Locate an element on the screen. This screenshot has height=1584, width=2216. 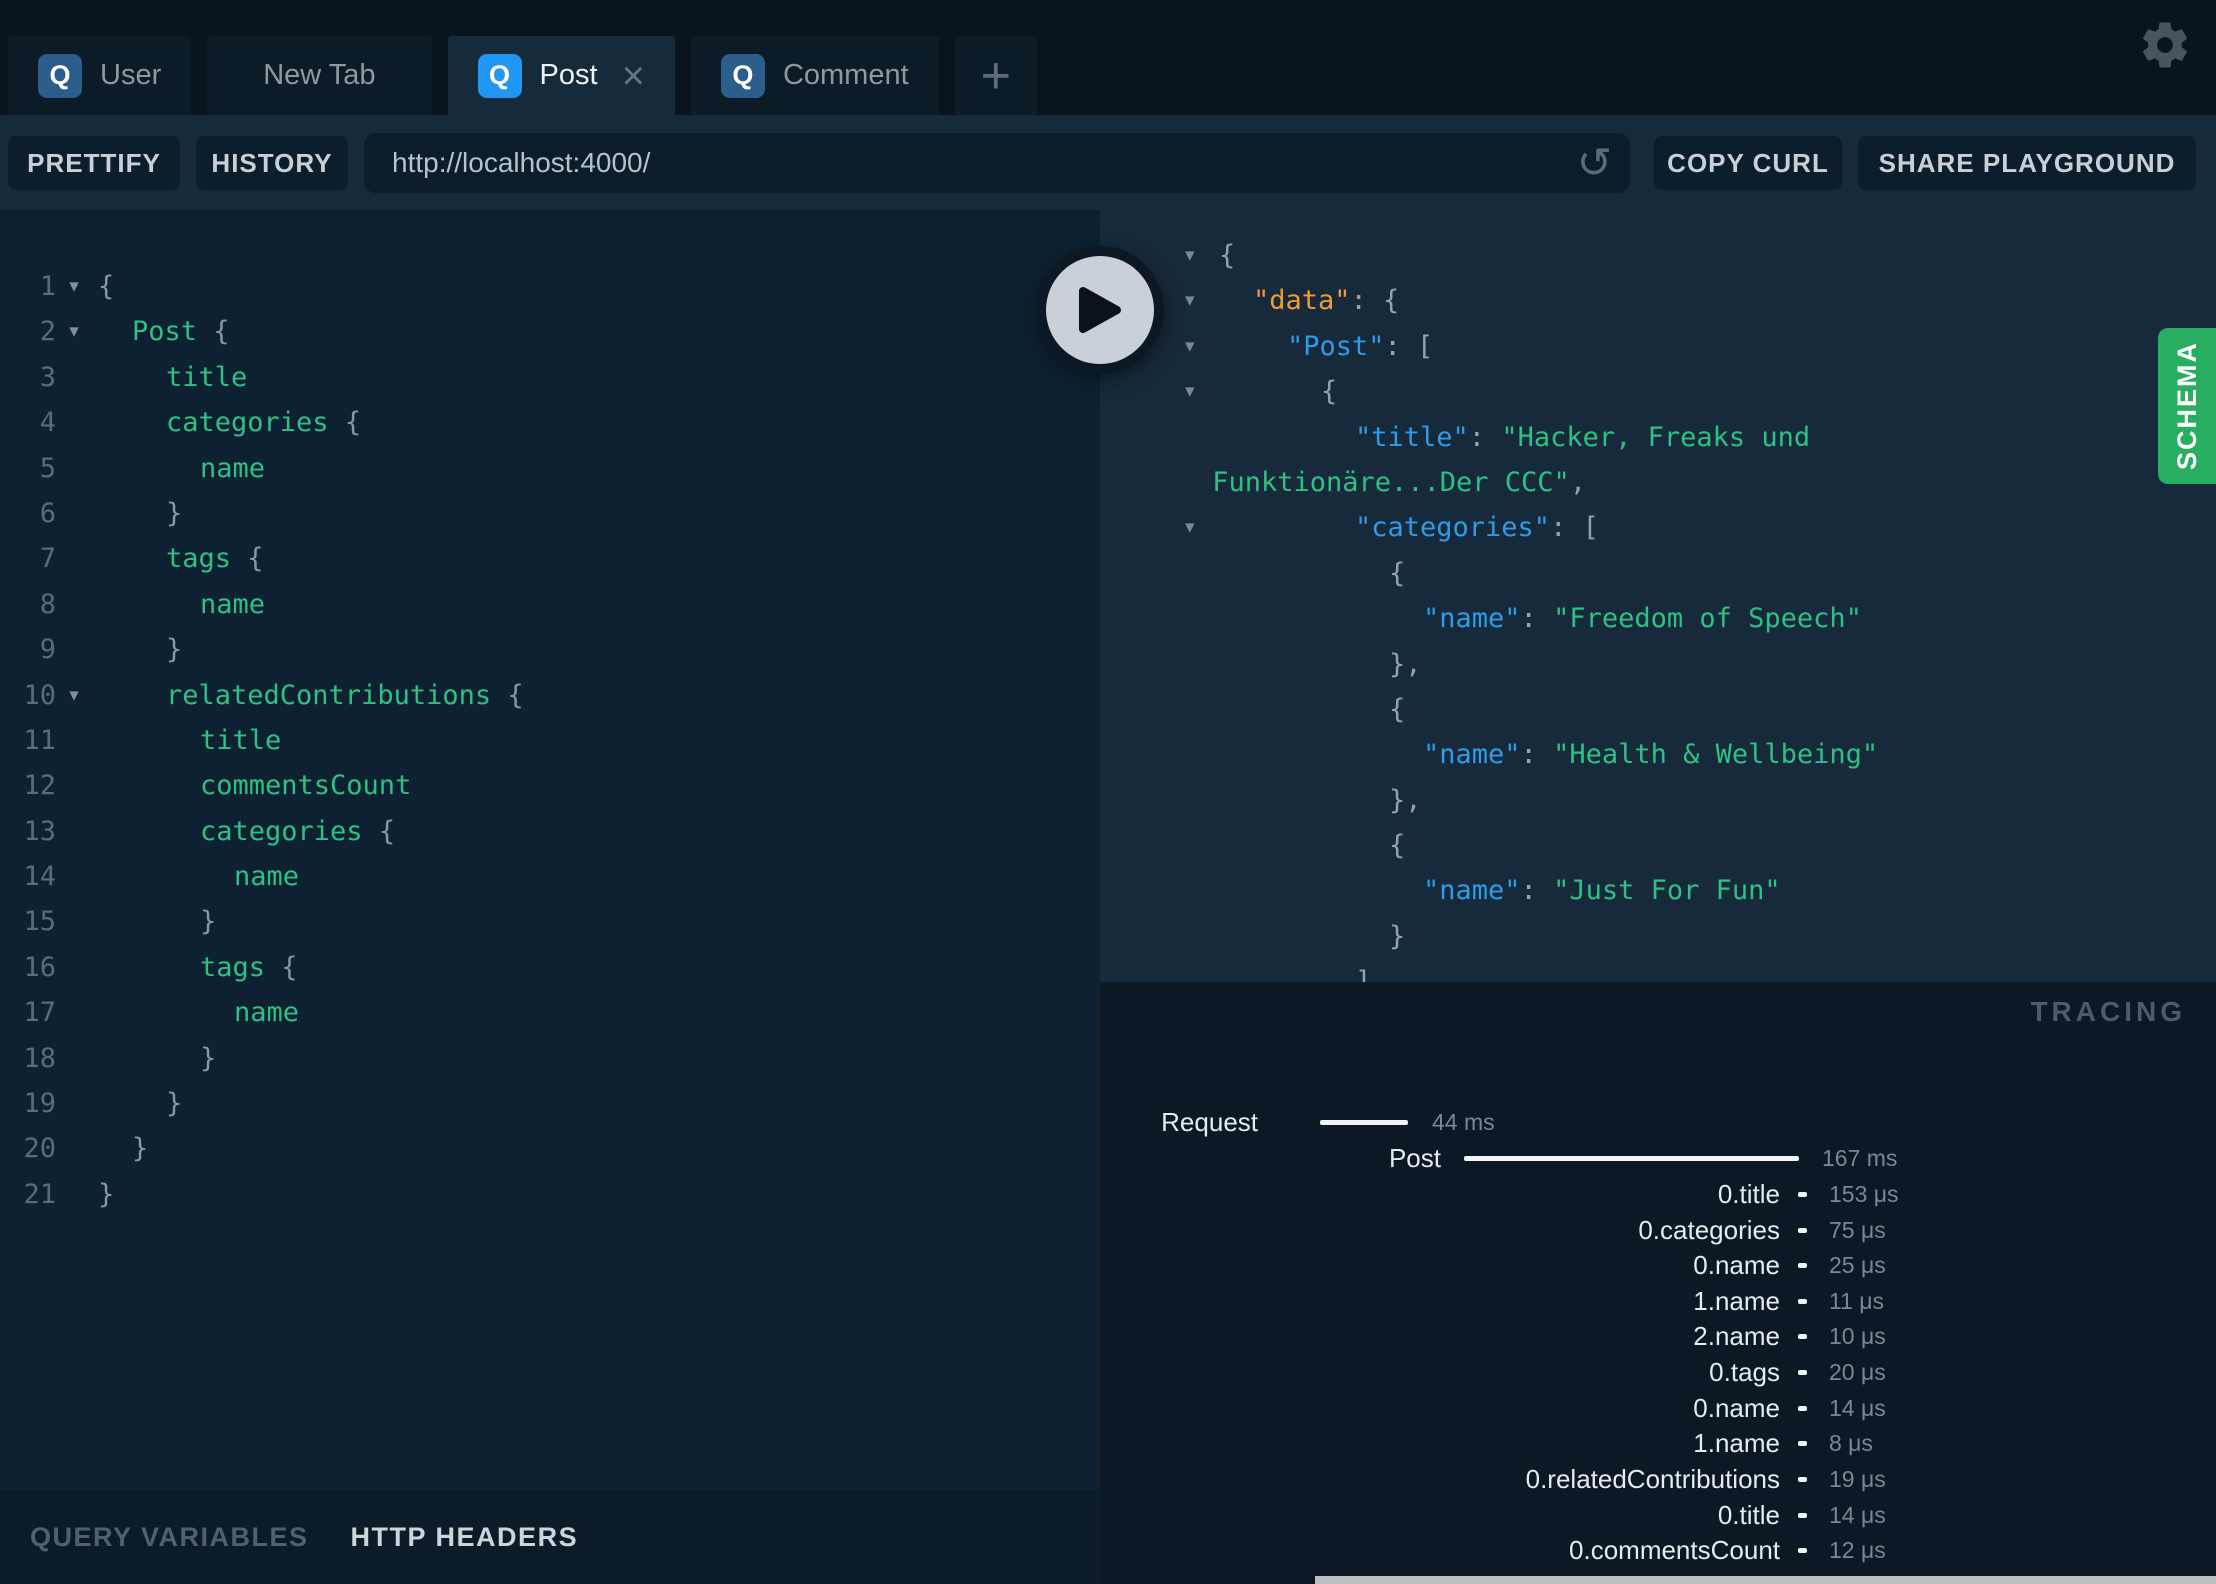
token-key: "Post" is located at coordinates (1336, 346).